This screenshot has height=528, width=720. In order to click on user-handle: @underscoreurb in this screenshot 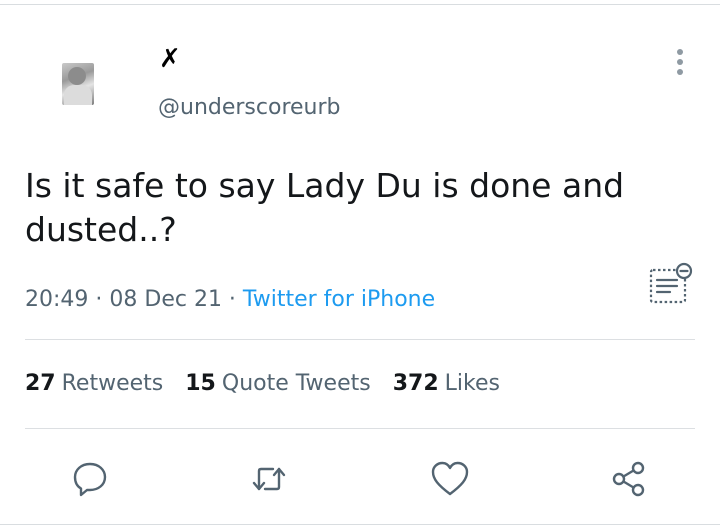, I will do `click(249, 108)`.